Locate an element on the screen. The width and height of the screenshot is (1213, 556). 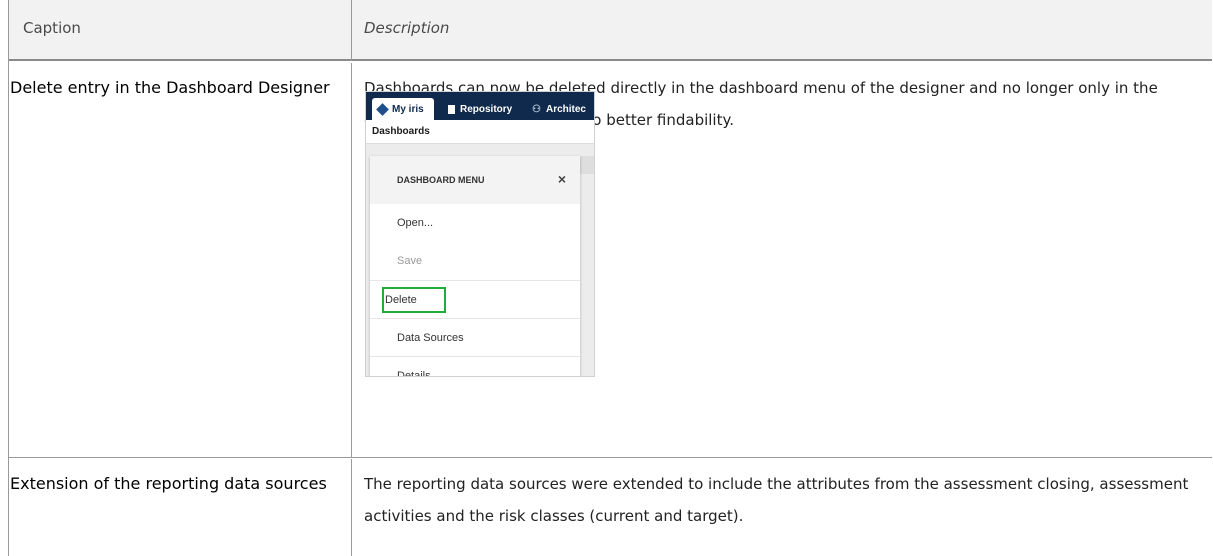
close-icon: × is located at coordinates (562, 179).